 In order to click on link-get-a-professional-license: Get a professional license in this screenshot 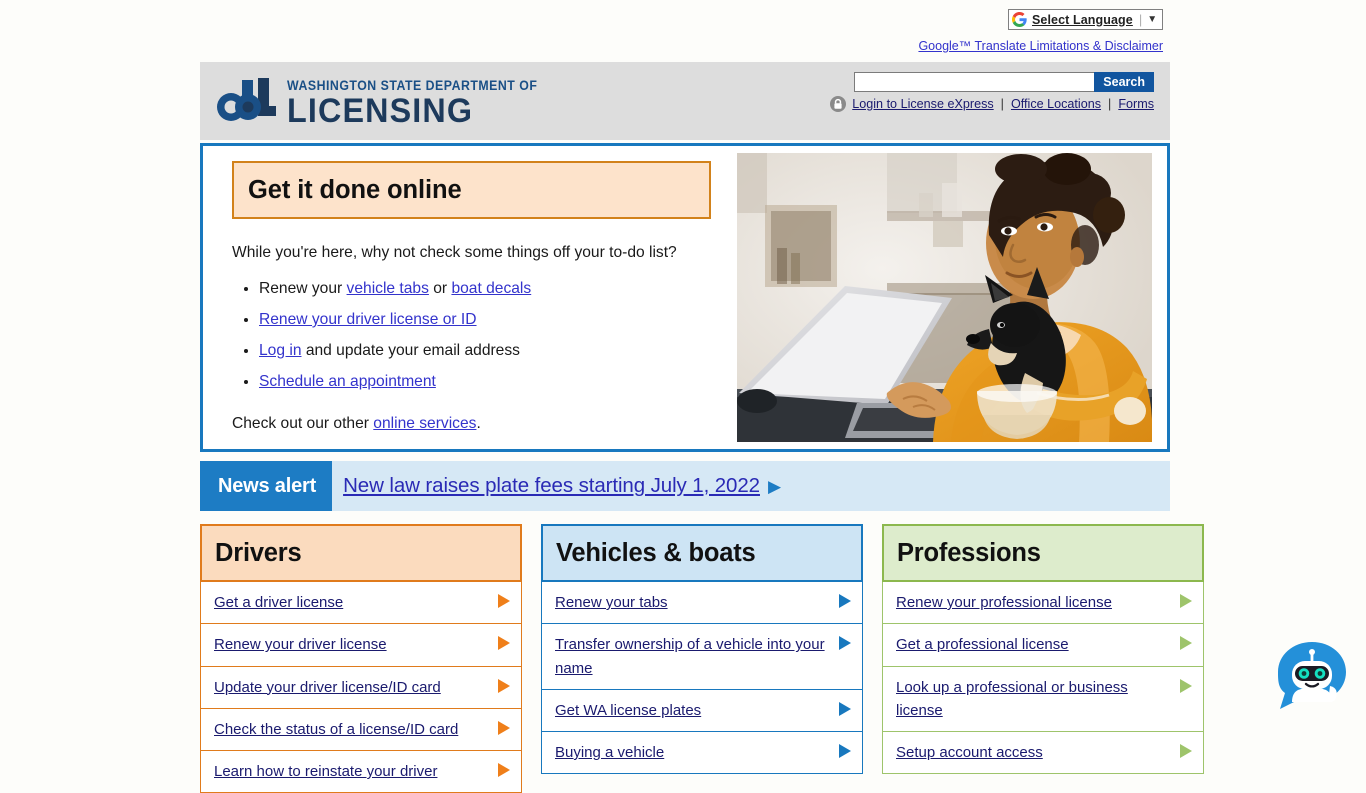, I will do `click(985, 644)`.